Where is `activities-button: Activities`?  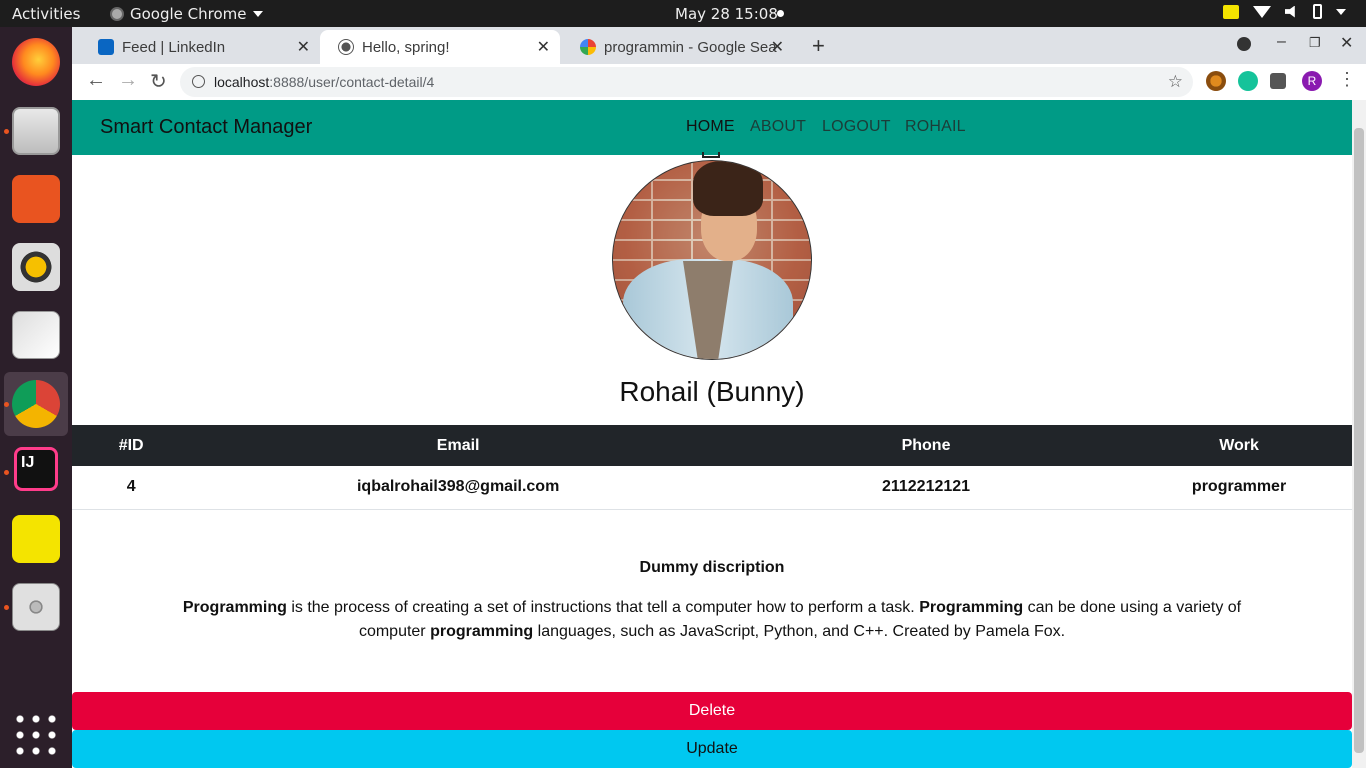
activities-button: Activities is located at coordinates (46, 14).